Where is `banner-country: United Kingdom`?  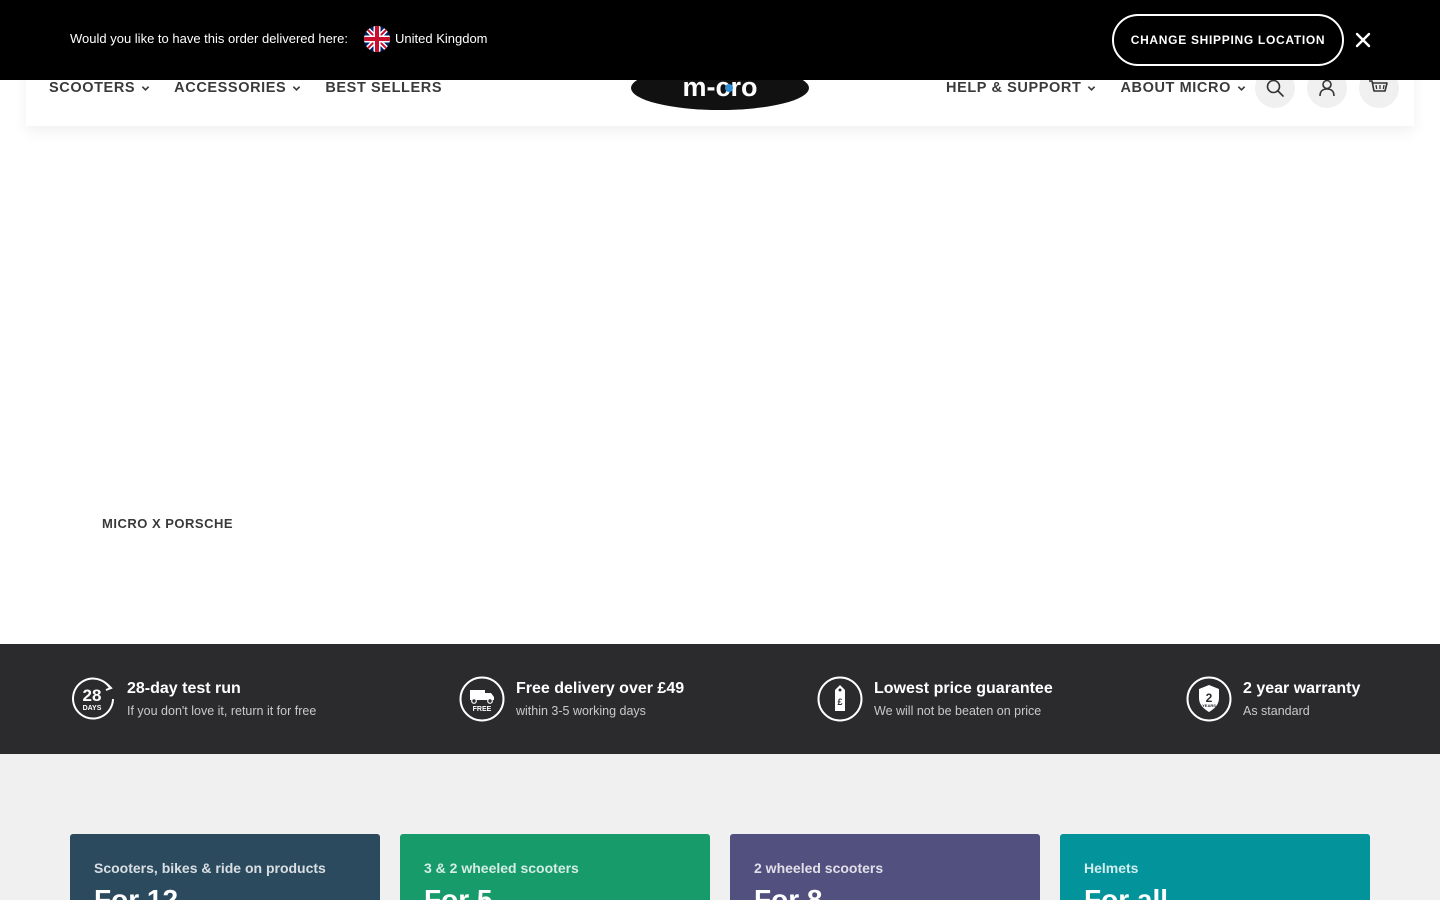
banner-country: United Kingdom is located at coordinates (441, 38).